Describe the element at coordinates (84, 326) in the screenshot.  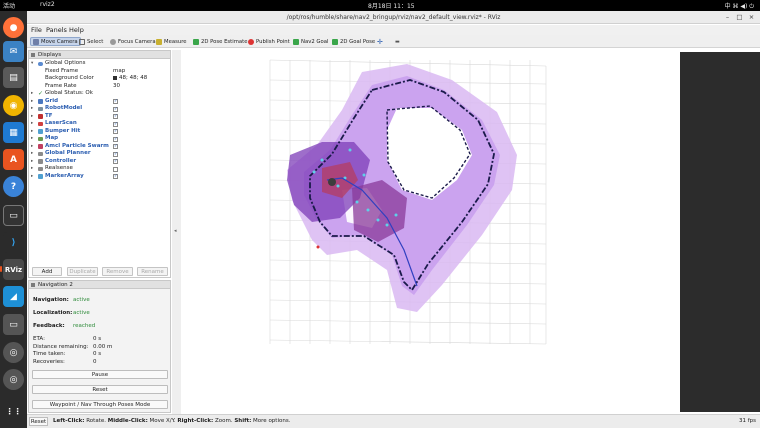
I see `feedback-value: reached` at that location.